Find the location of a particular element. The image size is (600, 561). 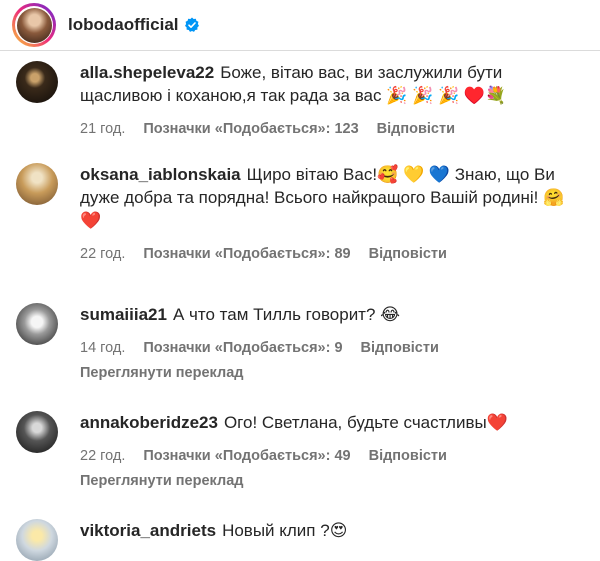

comment-body: Ого! Светлана, будьте счастливы❤️ is located at coordinates (365, 422).